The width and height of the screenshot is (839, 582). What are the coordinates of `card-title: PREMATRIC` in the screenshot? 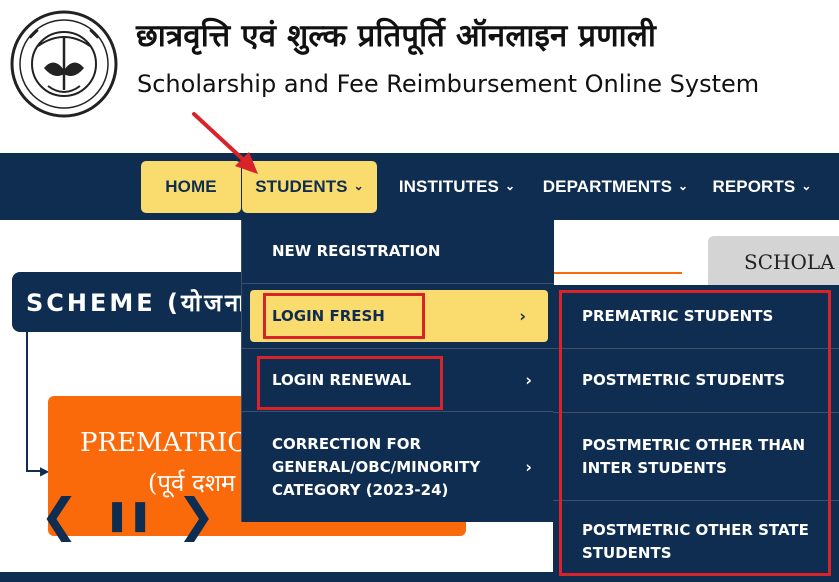 It's located at (164, 443).